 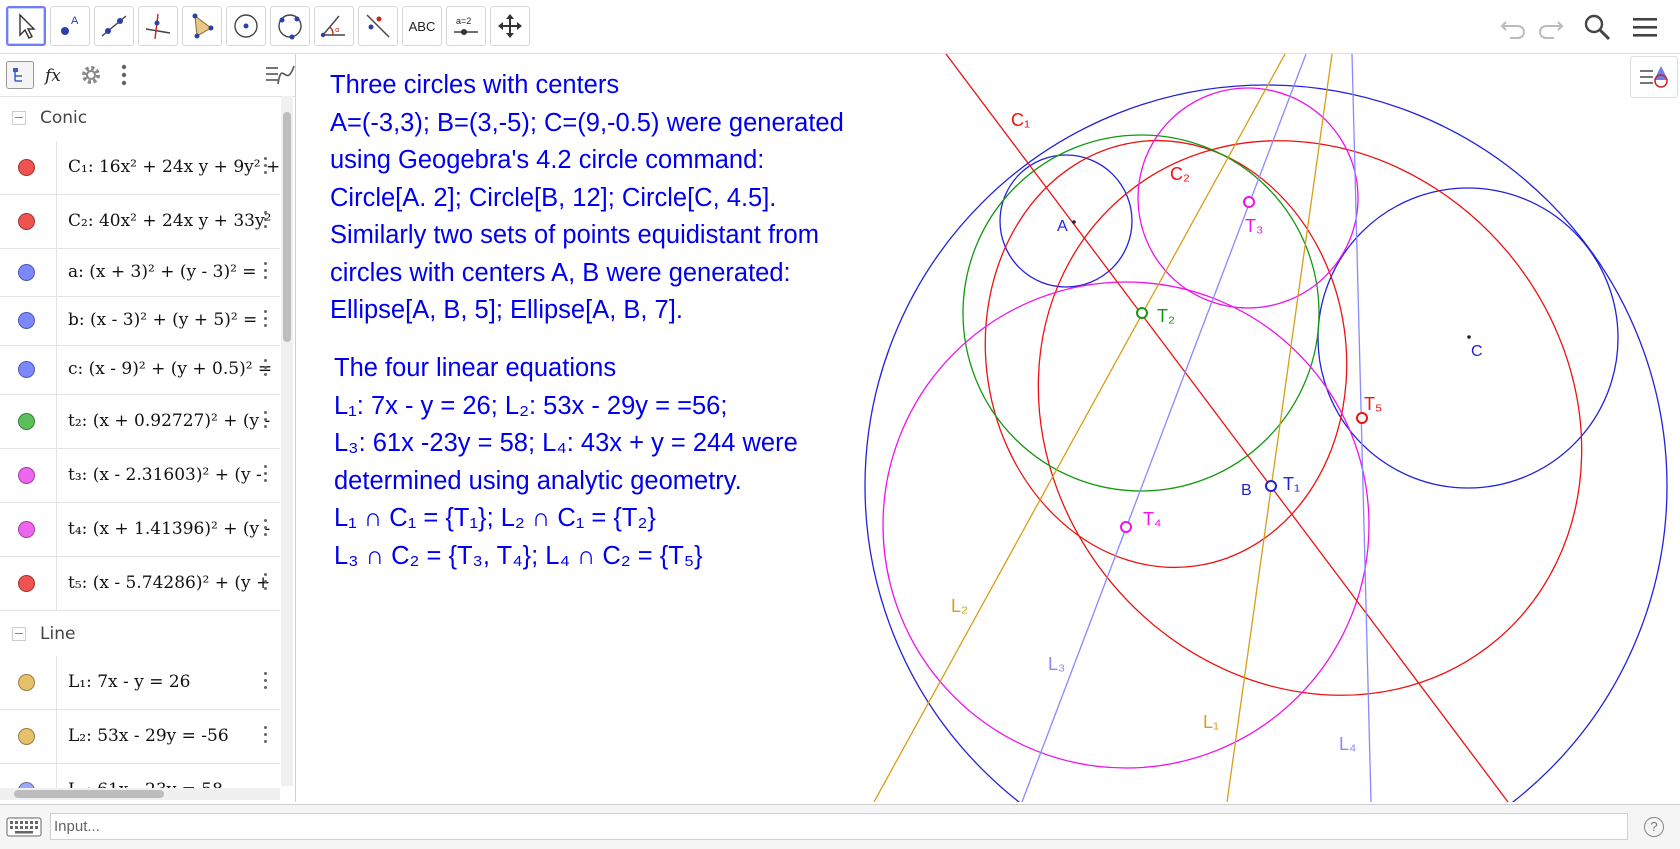 I want to click on label-l4: L₄, so click(x=1347, y=744).